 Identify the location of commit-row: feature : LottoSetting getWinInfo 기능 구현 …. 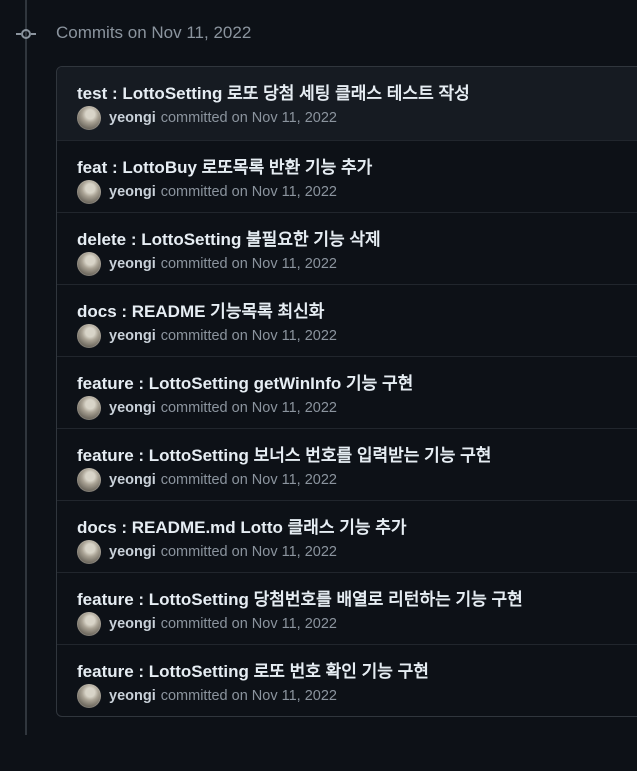
(347, 392).